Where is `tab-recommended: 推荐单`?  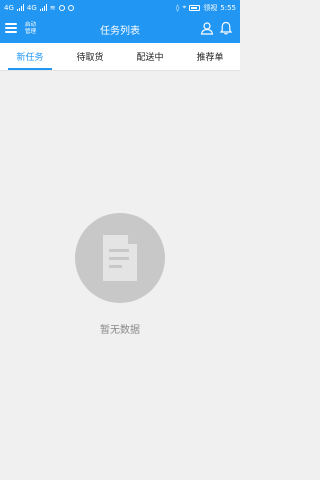 tab-recommended: 推荐单 is located at coordinates (210, 56).